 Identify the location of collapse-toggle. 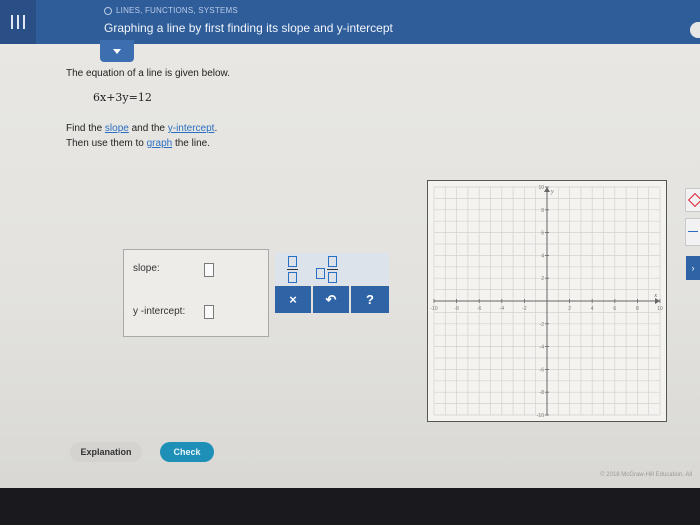
(117, 51).